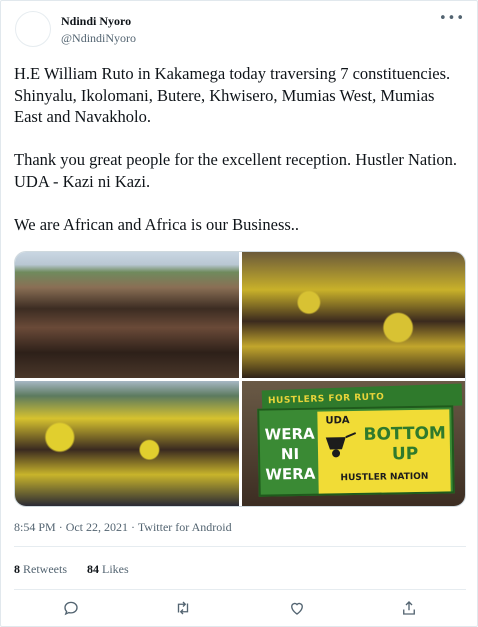  I want to click on tweet-date: Oct 22, 2021, so click(97, 527).